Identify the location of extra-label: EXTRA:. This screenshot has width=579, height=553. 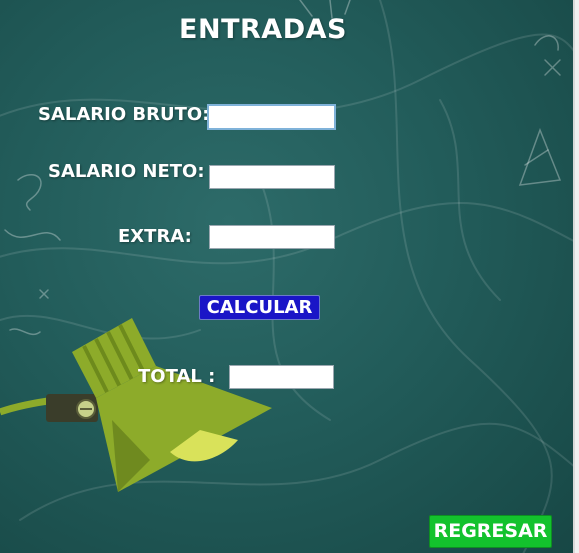
(155, 236).